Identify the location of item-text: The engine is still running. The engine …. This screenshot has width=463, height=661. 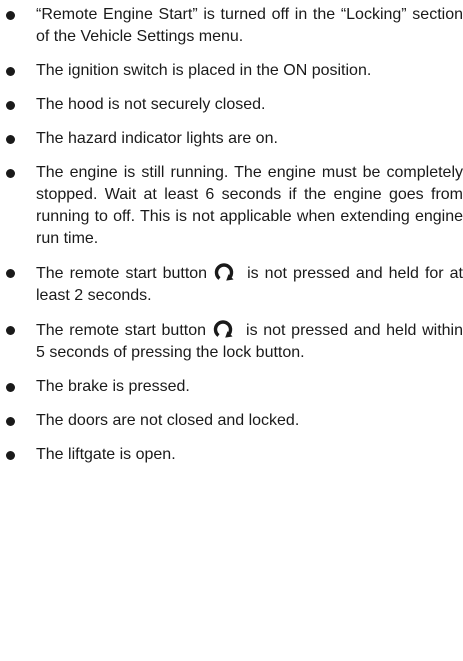
(249, 205).